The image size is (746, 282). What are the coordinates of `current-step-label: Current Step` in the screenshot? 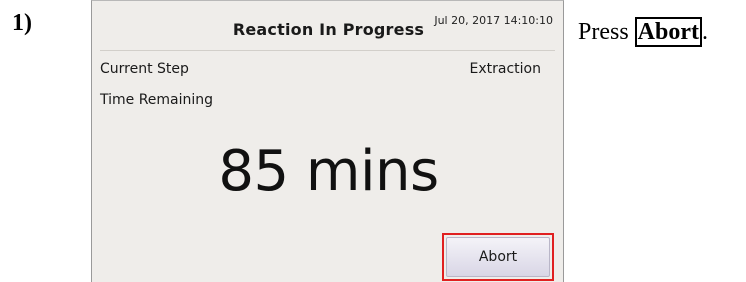 It's located at (144, 69).